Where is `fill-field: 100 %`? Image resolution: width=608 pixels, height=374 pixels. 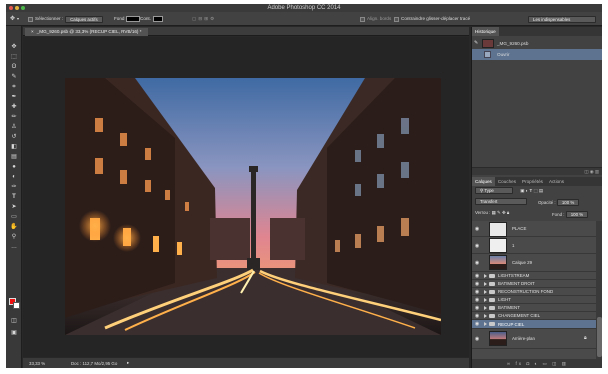 fill-field: 100 % is located at coordinates (577, 214).